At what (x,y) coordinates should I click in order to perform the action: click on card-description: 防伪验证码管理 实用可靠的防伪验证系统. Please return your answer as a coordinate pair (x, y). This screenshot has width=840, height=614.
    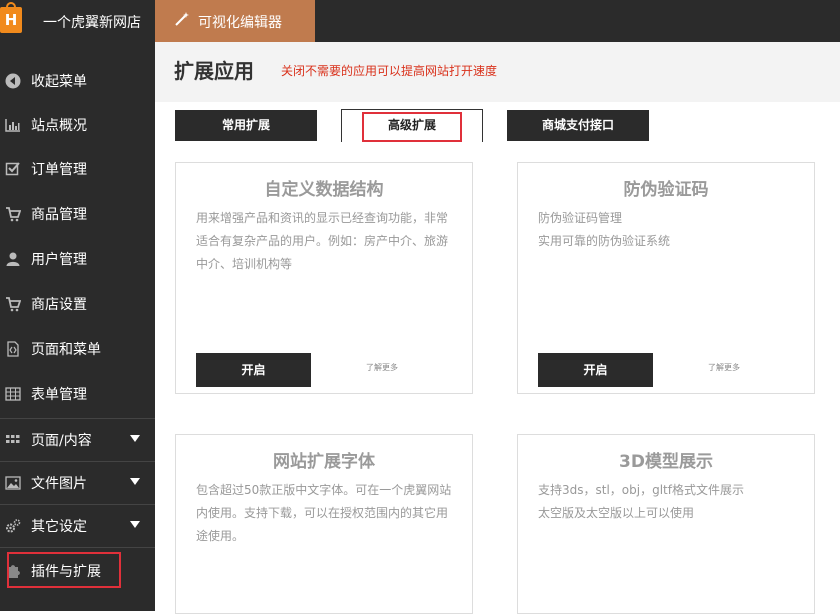
    Looking at the image, I should click on (669, 230).